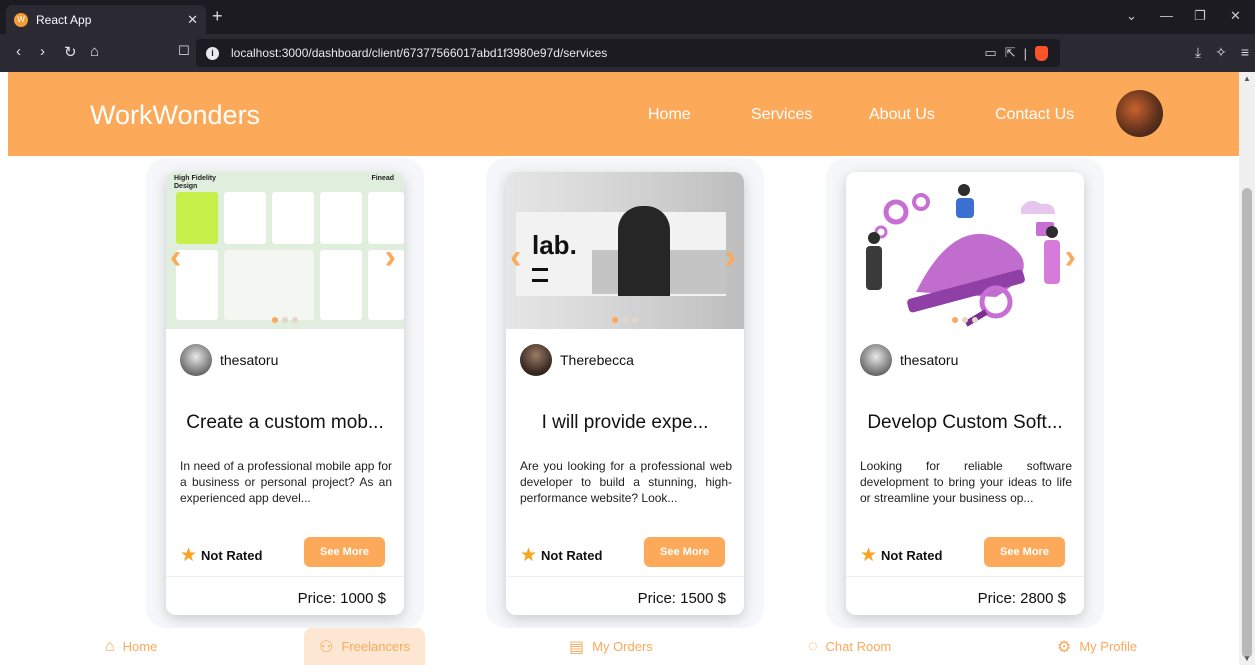 This screenshot has height=665, width=1255. I want to click on react-app-favicon-icon: W, so click(21, 19).